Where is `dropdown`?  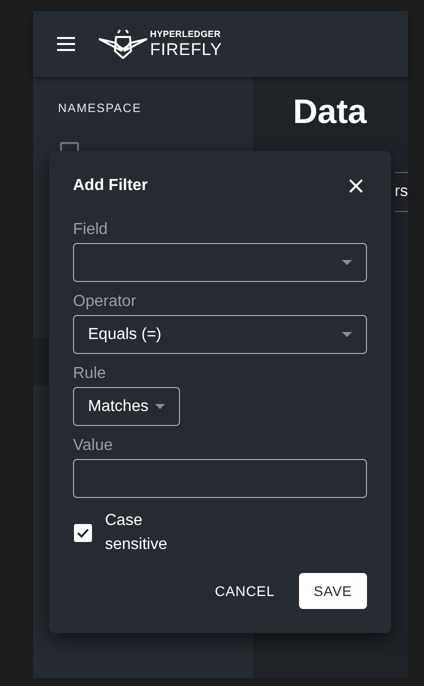 dropdown is located at coordinates (220, 262).